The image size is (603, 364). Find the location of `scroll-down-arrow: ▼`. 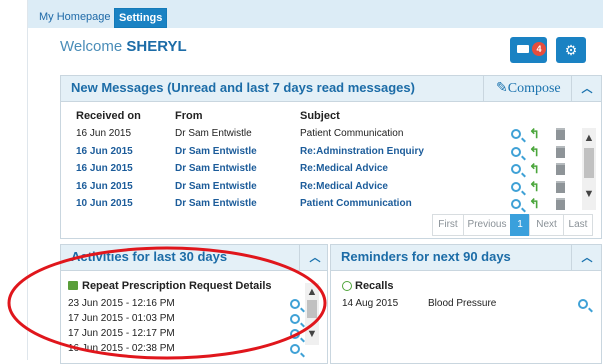

scroll-down-arrow: ▼ is located at coordinates (589, 194).